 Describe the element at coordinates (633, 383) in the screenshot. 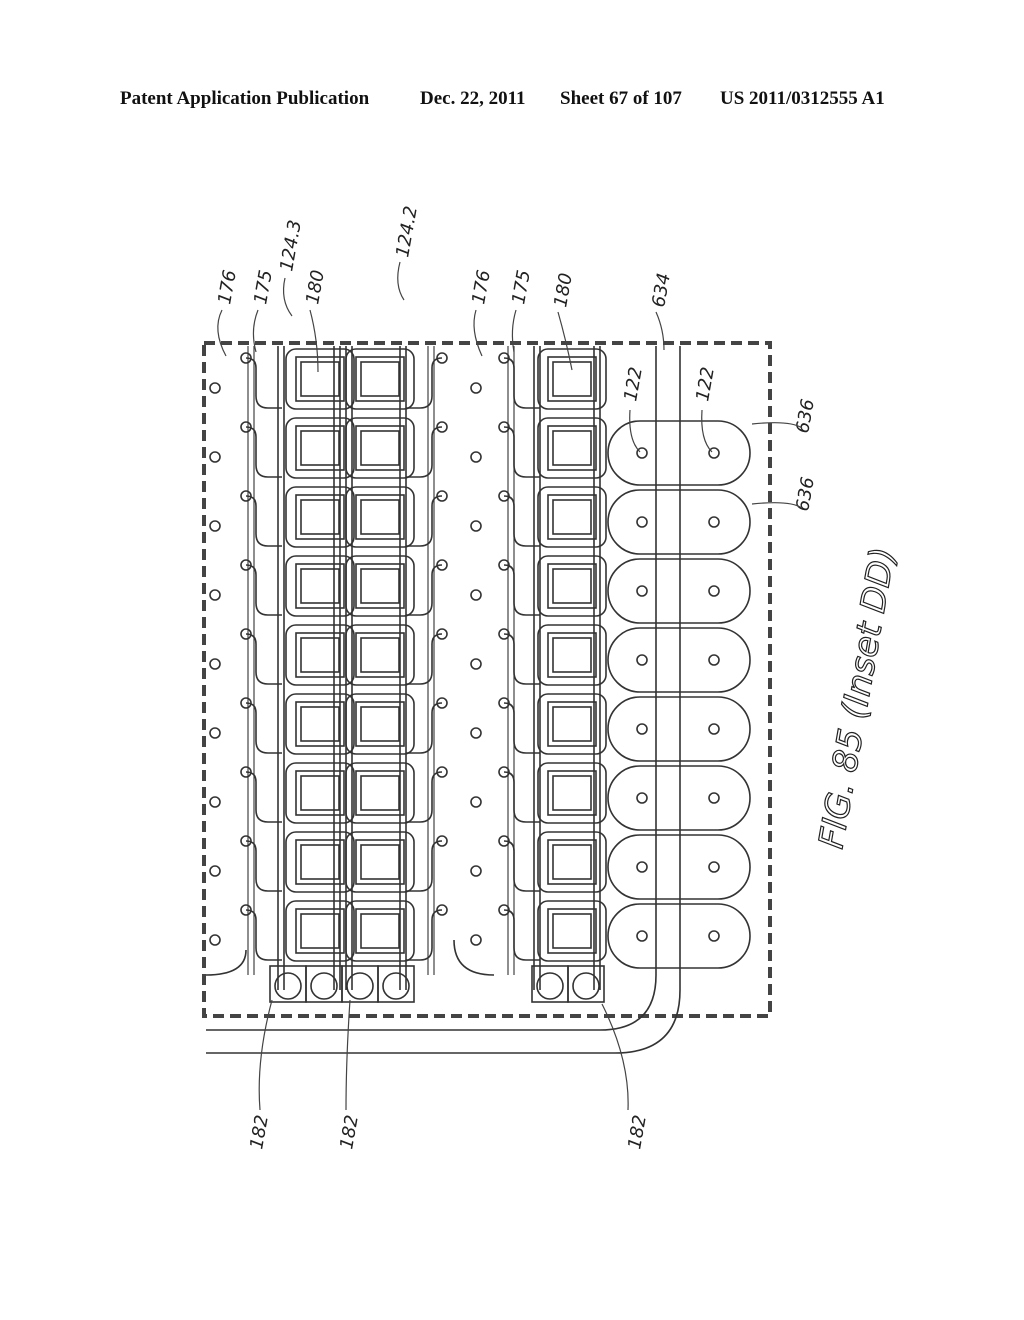

I see `label-122-a: 122` at that location.